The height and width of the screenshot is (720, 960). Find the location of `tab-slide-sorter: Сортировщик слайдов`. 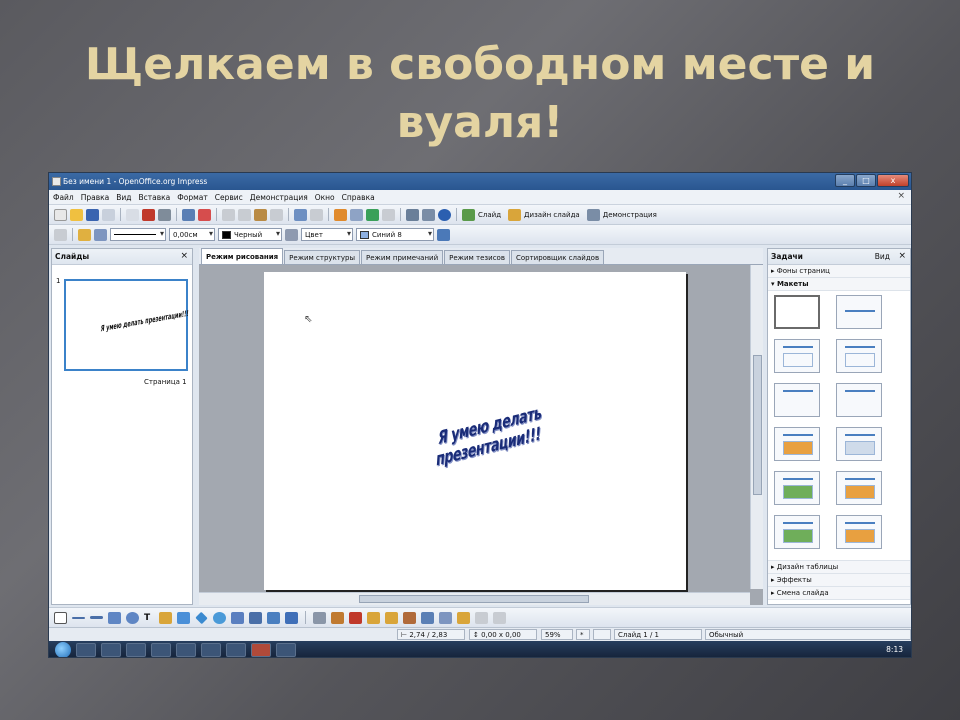

tab-slide-sorter: Сортировщик слайдов is located at coordinates (557, 257).